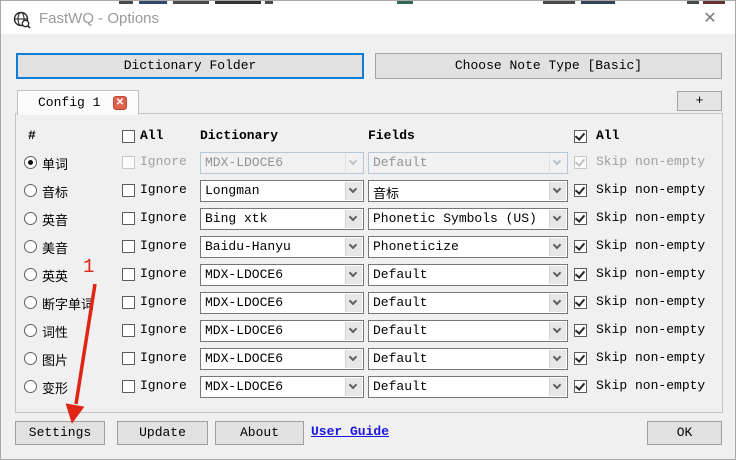  Describe the element at coordinates (55, 277) in the screenshot. I see `row-label: 英英` at that location.